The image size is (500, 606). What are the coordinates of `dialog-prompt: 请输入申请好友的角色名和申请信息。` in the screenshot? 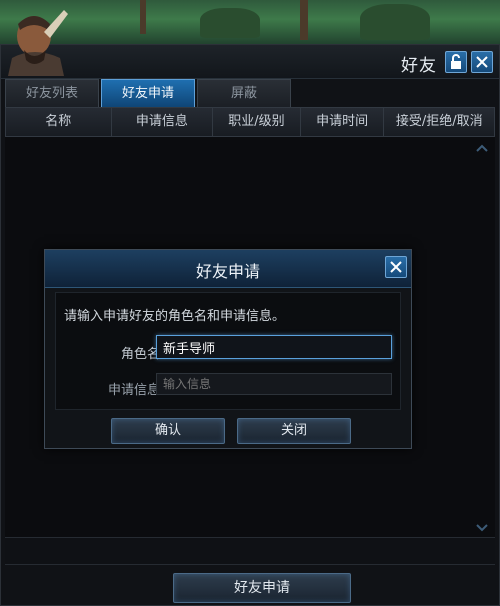 It's located at (175, 316).